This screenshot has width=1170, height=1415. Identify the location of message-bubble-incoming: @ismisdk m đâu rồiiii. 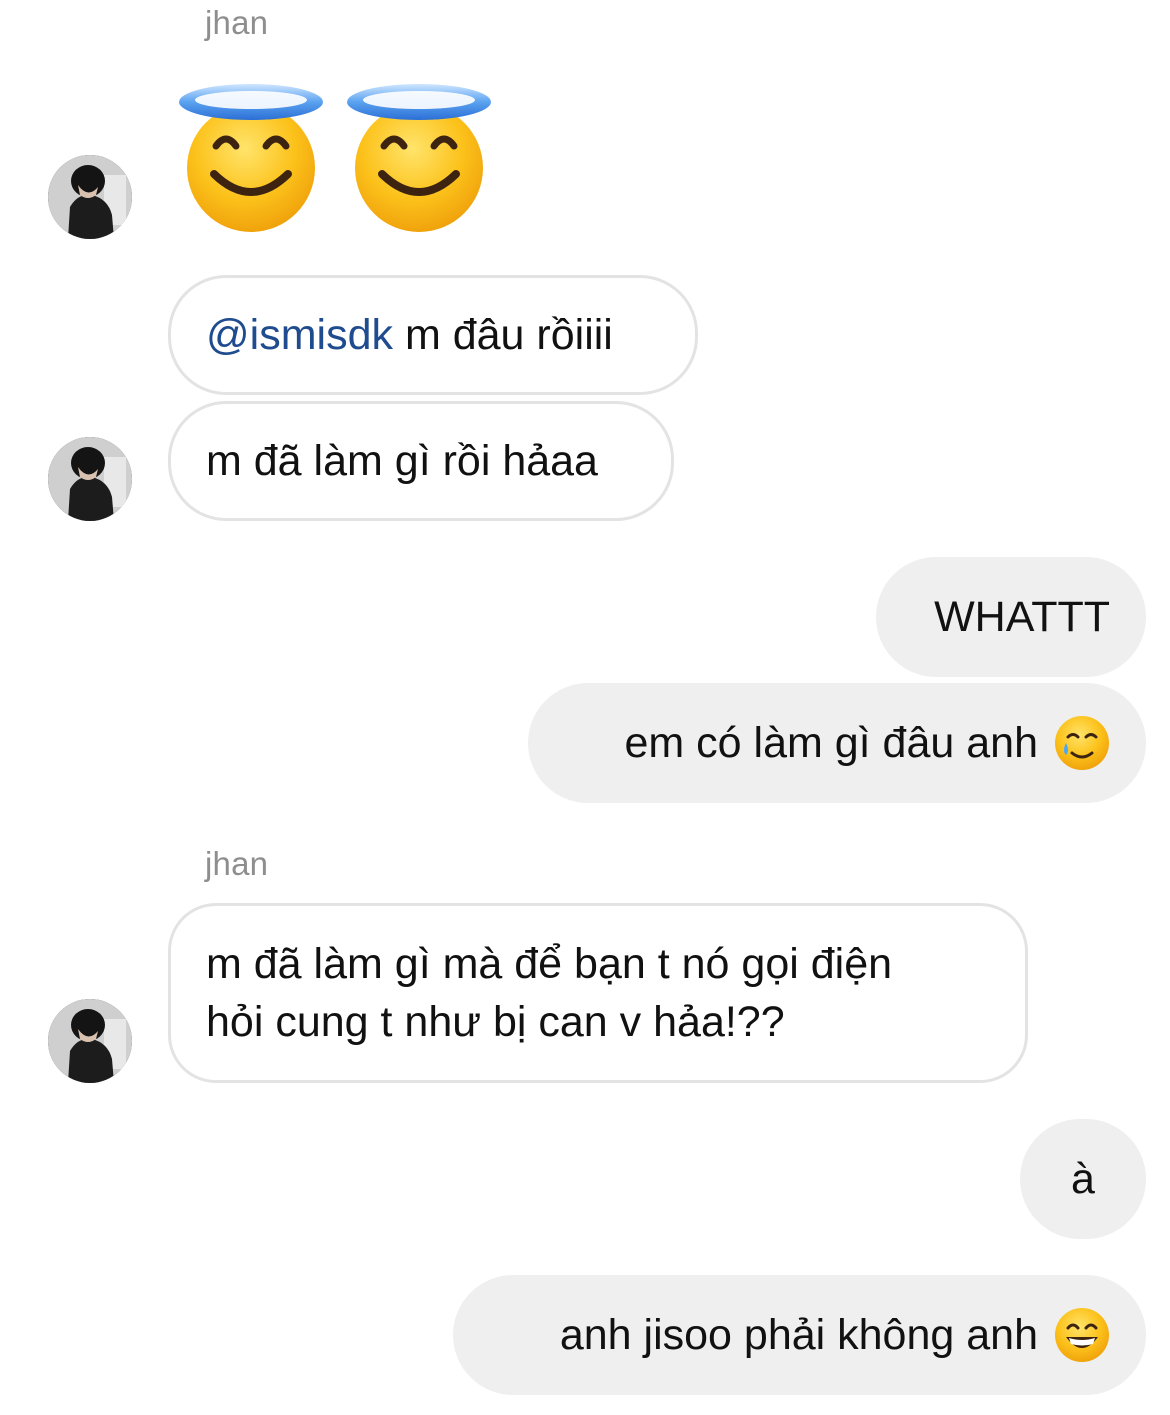
(433, 335).